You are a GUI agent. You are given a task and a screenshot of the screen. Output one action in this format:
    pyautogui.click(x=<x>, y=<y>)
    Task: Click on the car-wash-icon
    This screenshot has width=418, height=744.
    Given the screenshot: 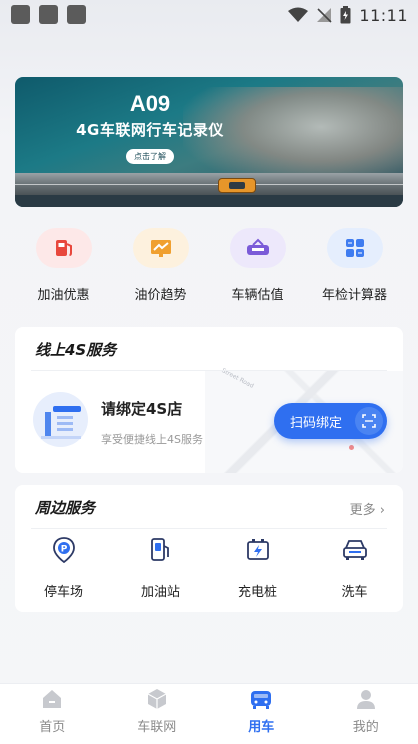 What is the action you would take?
    pyautogui.click(x=355, y=550)
    